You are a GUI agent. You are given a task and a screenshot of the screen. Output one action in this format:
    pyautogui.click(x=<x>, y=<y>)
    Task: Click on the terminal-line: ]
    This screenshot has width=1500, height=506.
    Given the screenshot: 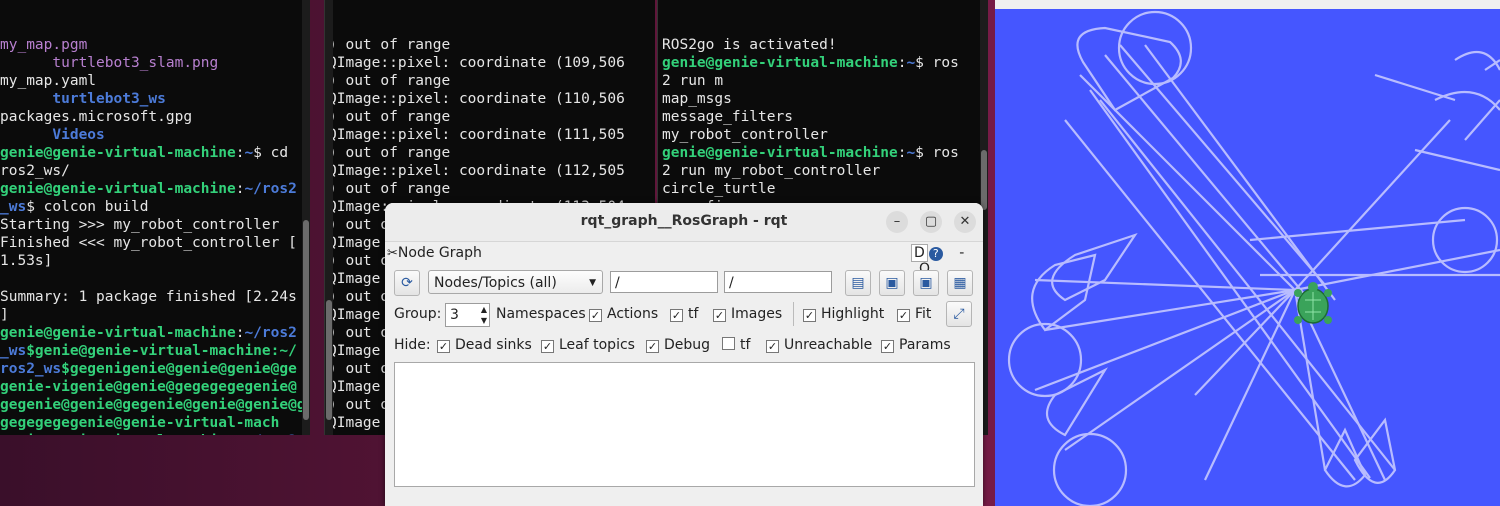 What is the action you would take?
    pyautogui.click(x=155, y=315)
    